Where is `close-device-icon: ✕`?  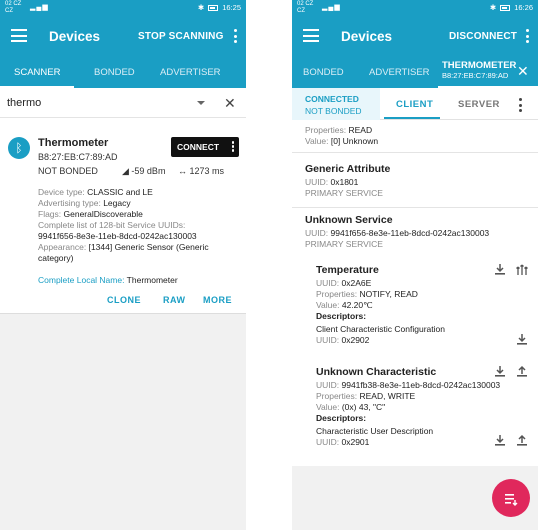 close-device-icon: ✕ is located at coordinates (523, 71).